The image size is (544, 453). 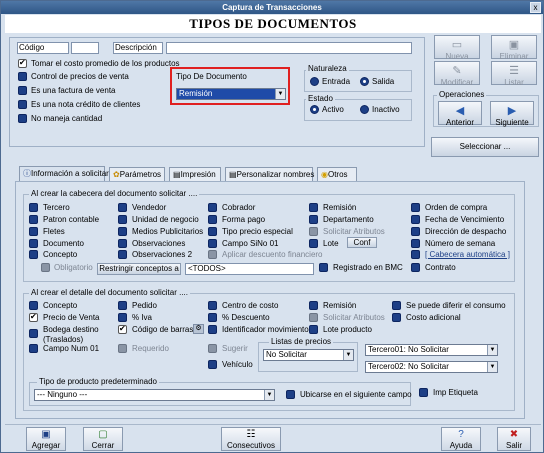 What do you see at coordinates (212, 254) in the screenshot?
I see `aplicar-descuento-checkbox` at bounding box center [212, 254].